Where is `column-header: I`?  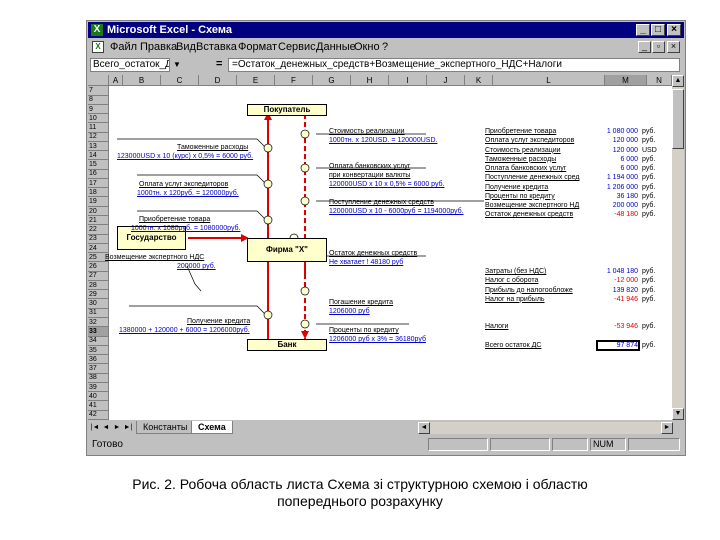
column-header: I is located at coordinates (408, 80).